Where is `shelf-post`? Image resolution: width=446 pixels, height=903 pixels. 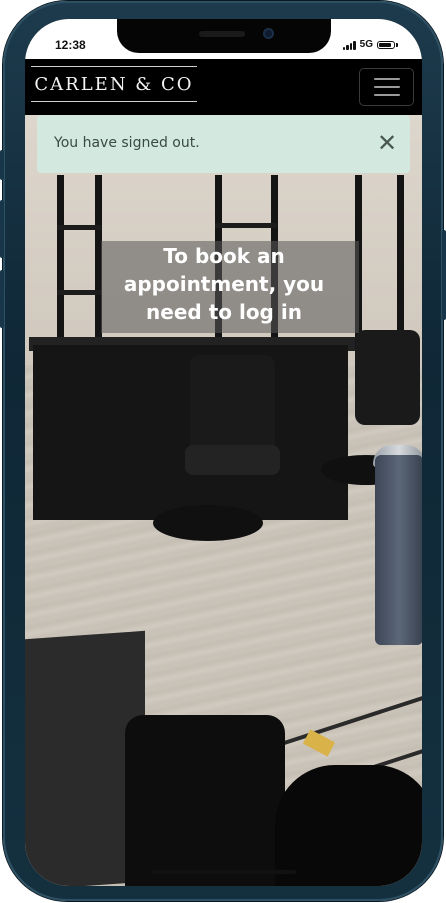
shelf-post is located at coordinates (60, 260).